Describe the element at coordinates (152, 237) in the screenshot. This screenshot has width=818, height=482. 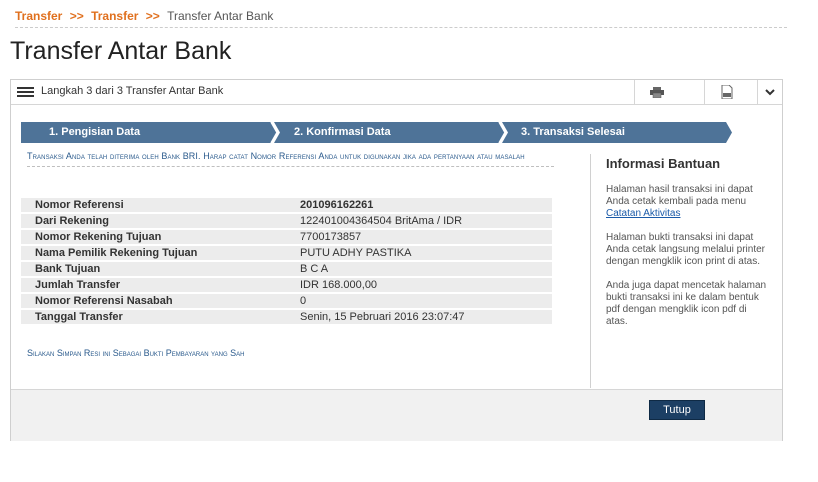
I see `detail-label: Nomor Rekening Tujuan` at that location.